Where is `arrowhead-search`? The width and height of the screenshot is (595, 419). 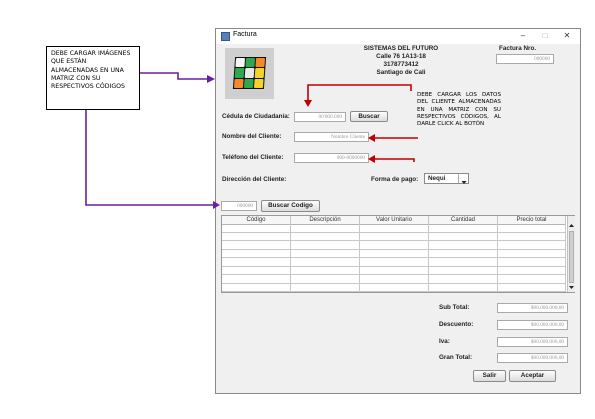
arrowhead-search is located at coordinates (308, 103).